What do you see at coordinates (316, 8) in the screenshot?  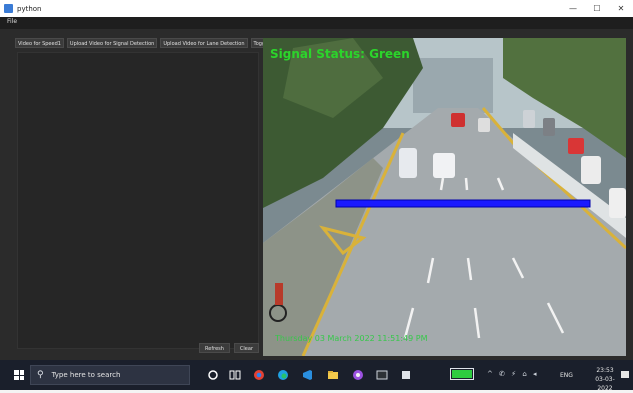 I see `title-bar: python — ☐ ✕` at bounding box center [316, 8].